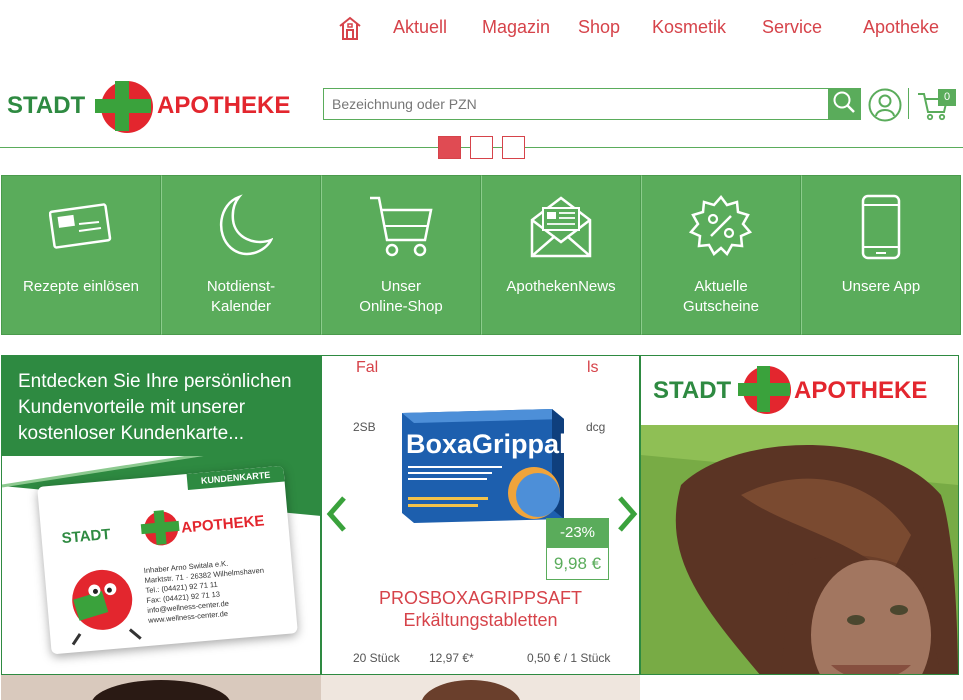  I want to click on tile-aktuelle-gutscheine: Aktuelle Gutscheine, so click(721, 255).